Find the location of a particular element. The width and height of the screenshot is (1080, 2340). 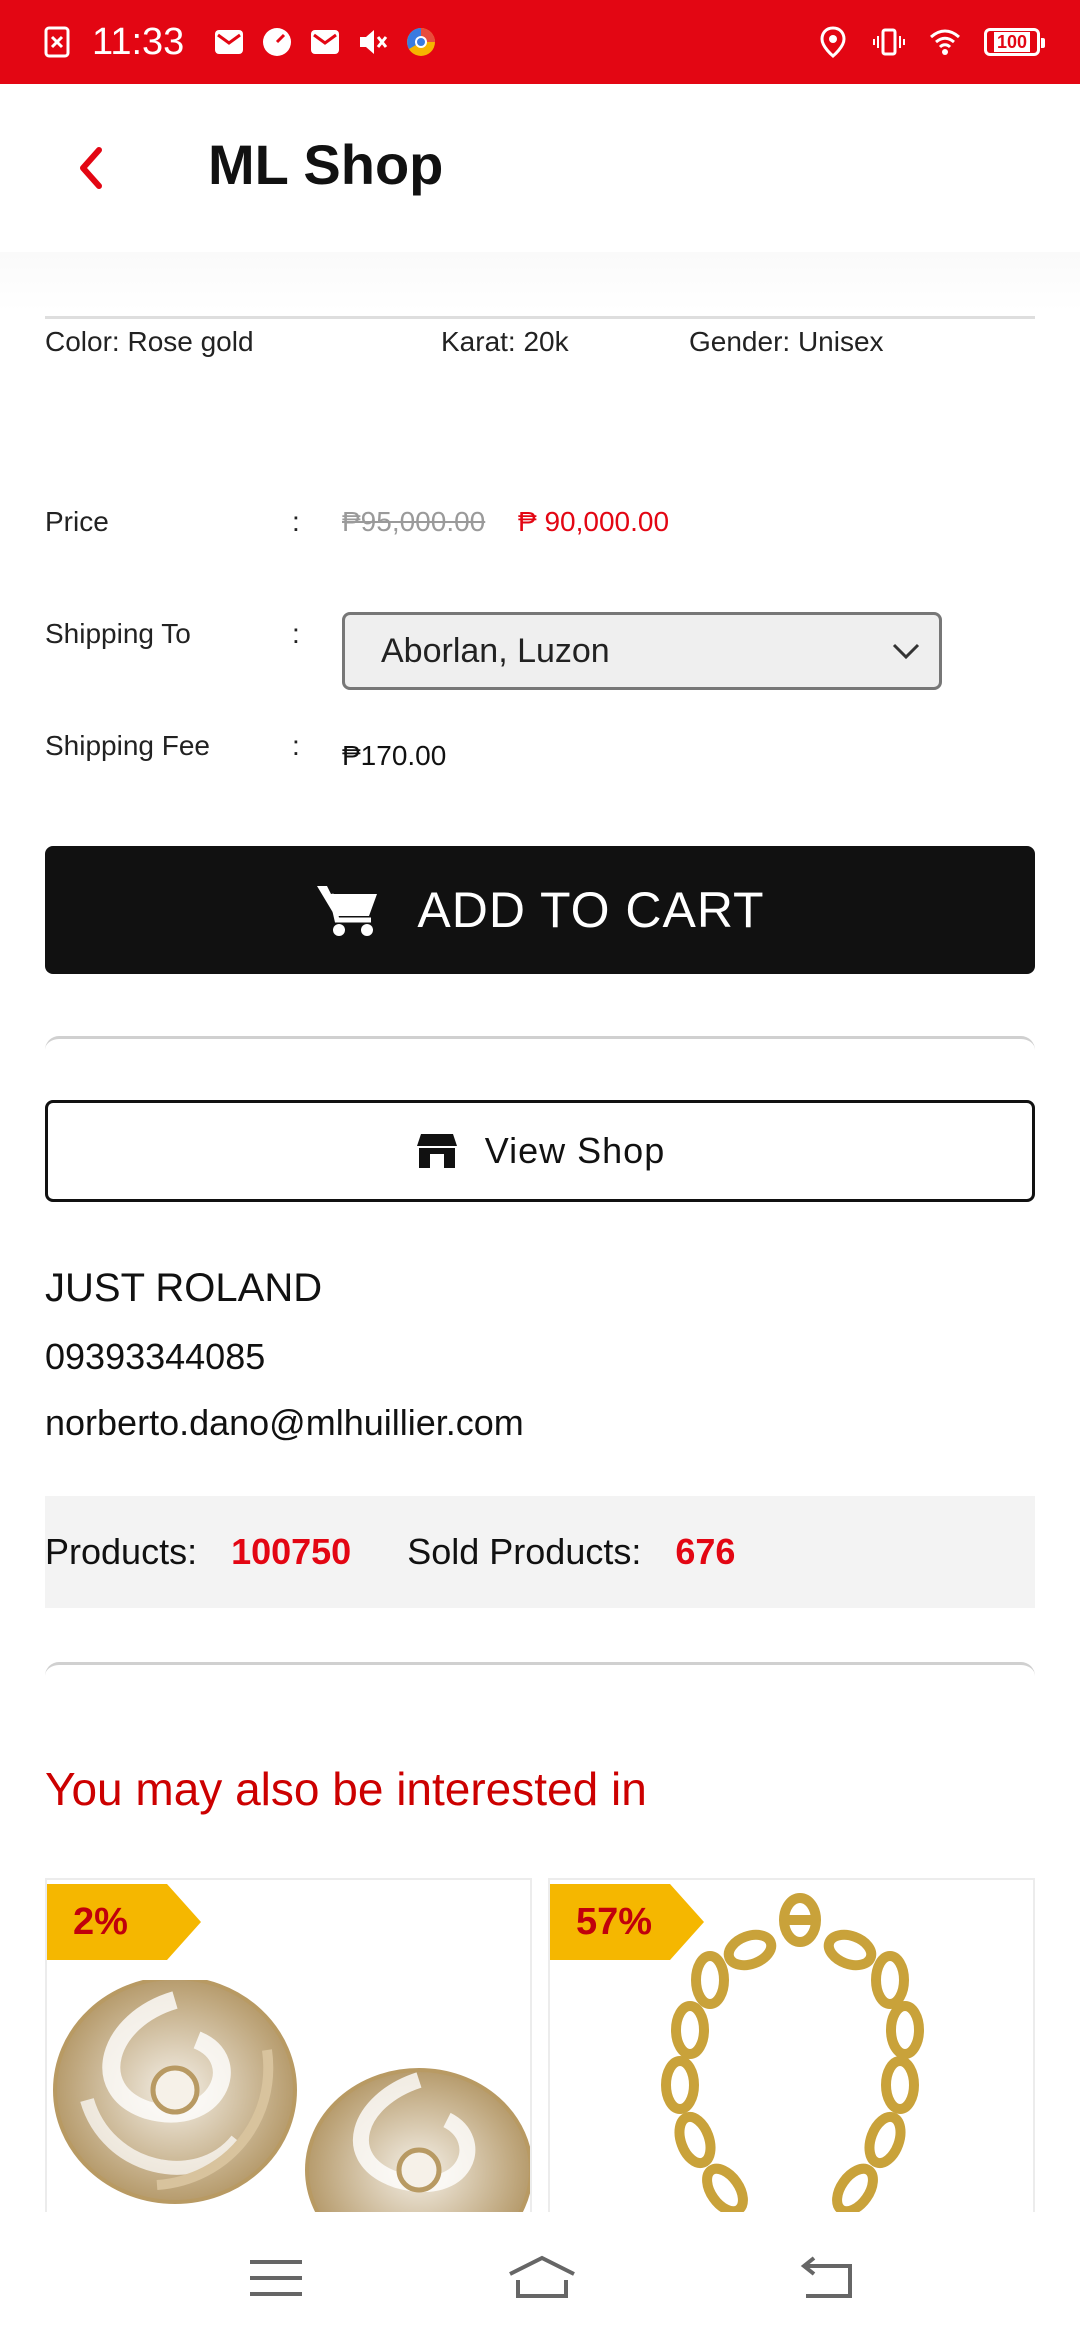

attr-color: Color: Rose gold is located at coordinates (149, 341).